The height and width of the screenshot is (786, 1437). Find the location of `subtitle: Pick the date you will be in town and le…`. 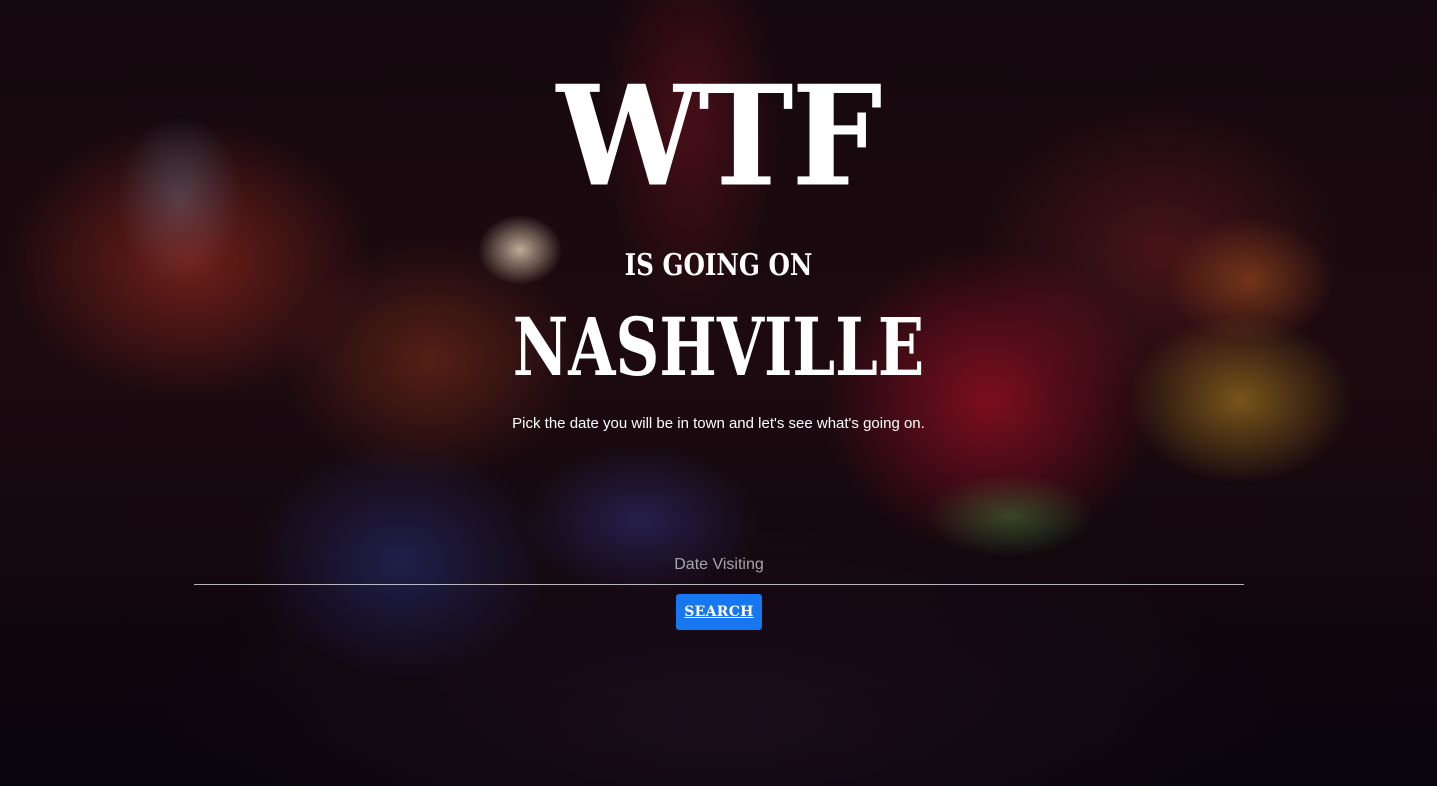

subtitle: Pick the date you will be in town and le… is located at coordinates (718, 423).